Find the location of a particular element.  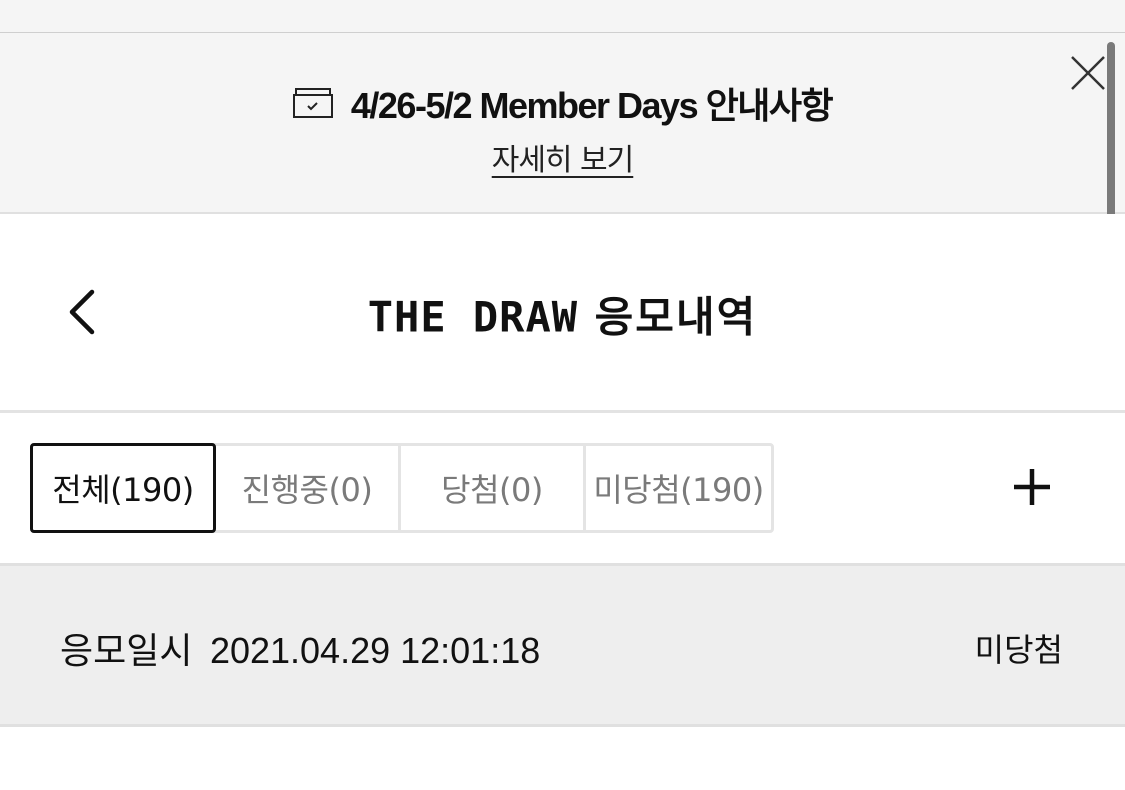

tab-not-won: 미당첨(190) is located at coordinates (678, 488).